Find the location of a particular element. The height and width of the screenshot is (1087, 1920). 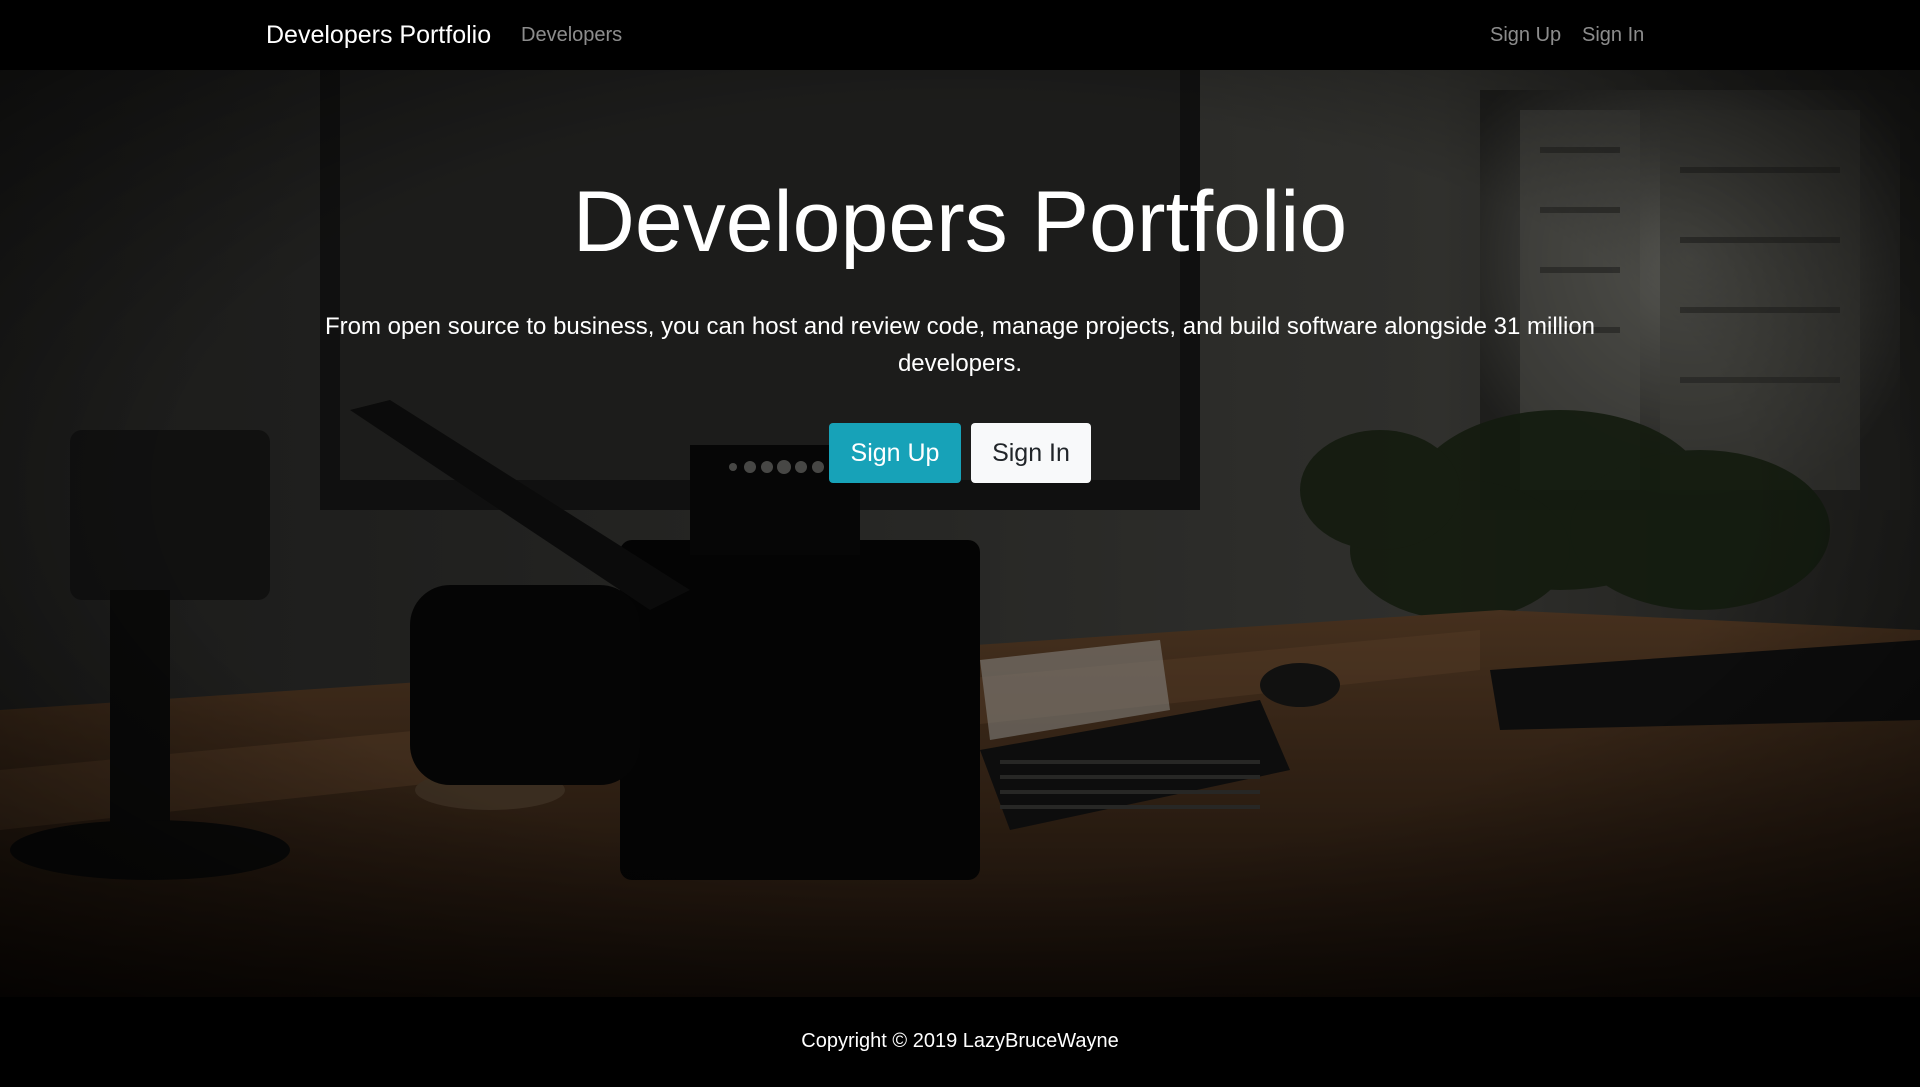

nav-link-sign-in: Sign In is located at coordinates (1613, 35).